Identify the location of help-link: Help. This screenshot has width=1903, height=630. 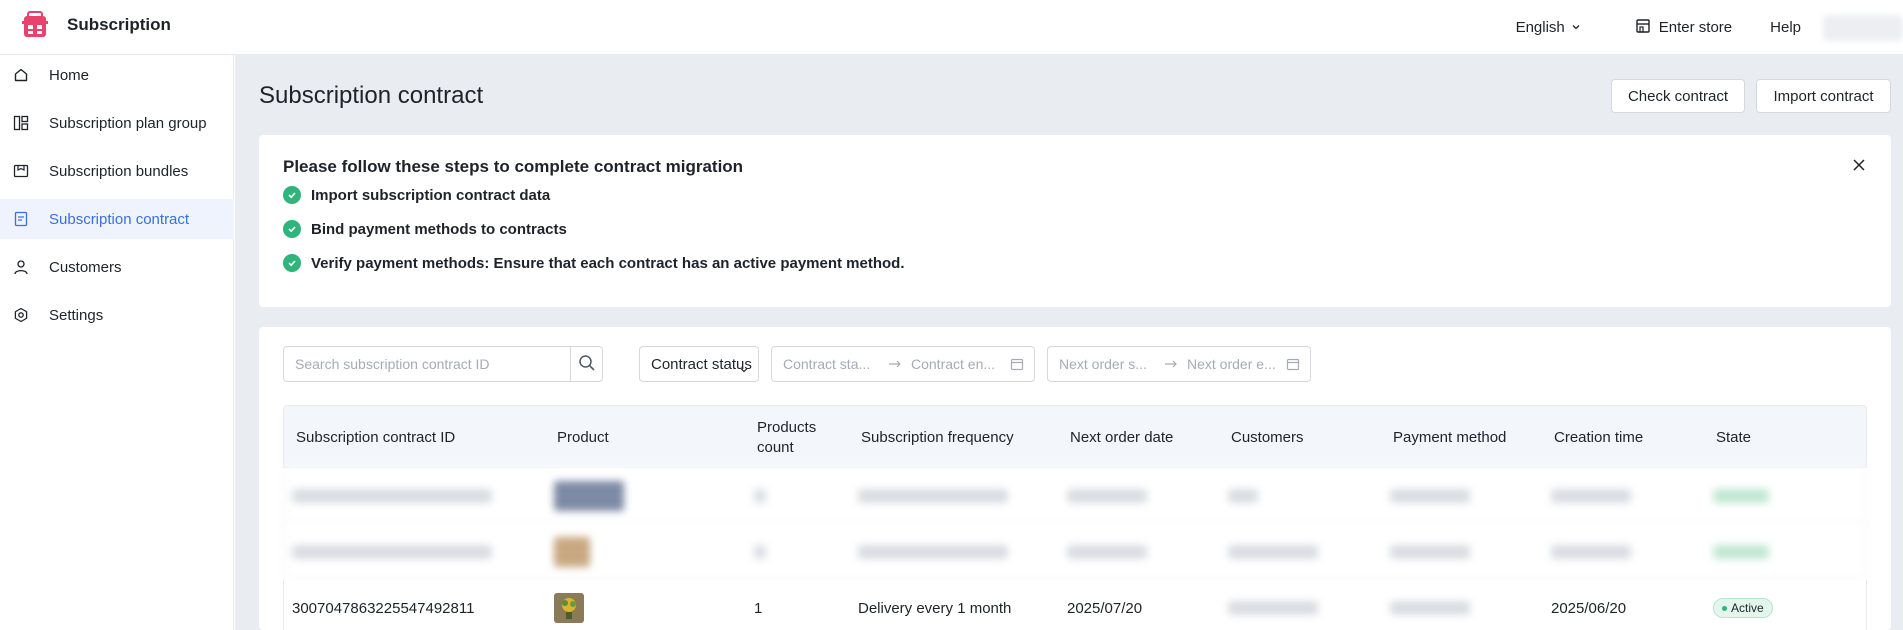
(1785, 27).